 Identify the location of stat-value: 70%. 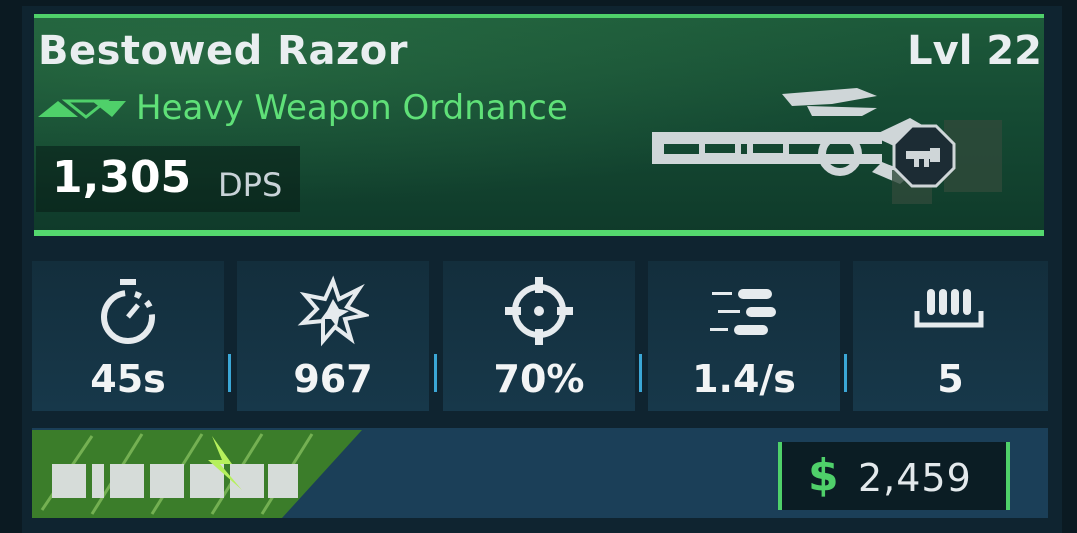
(539, 379).